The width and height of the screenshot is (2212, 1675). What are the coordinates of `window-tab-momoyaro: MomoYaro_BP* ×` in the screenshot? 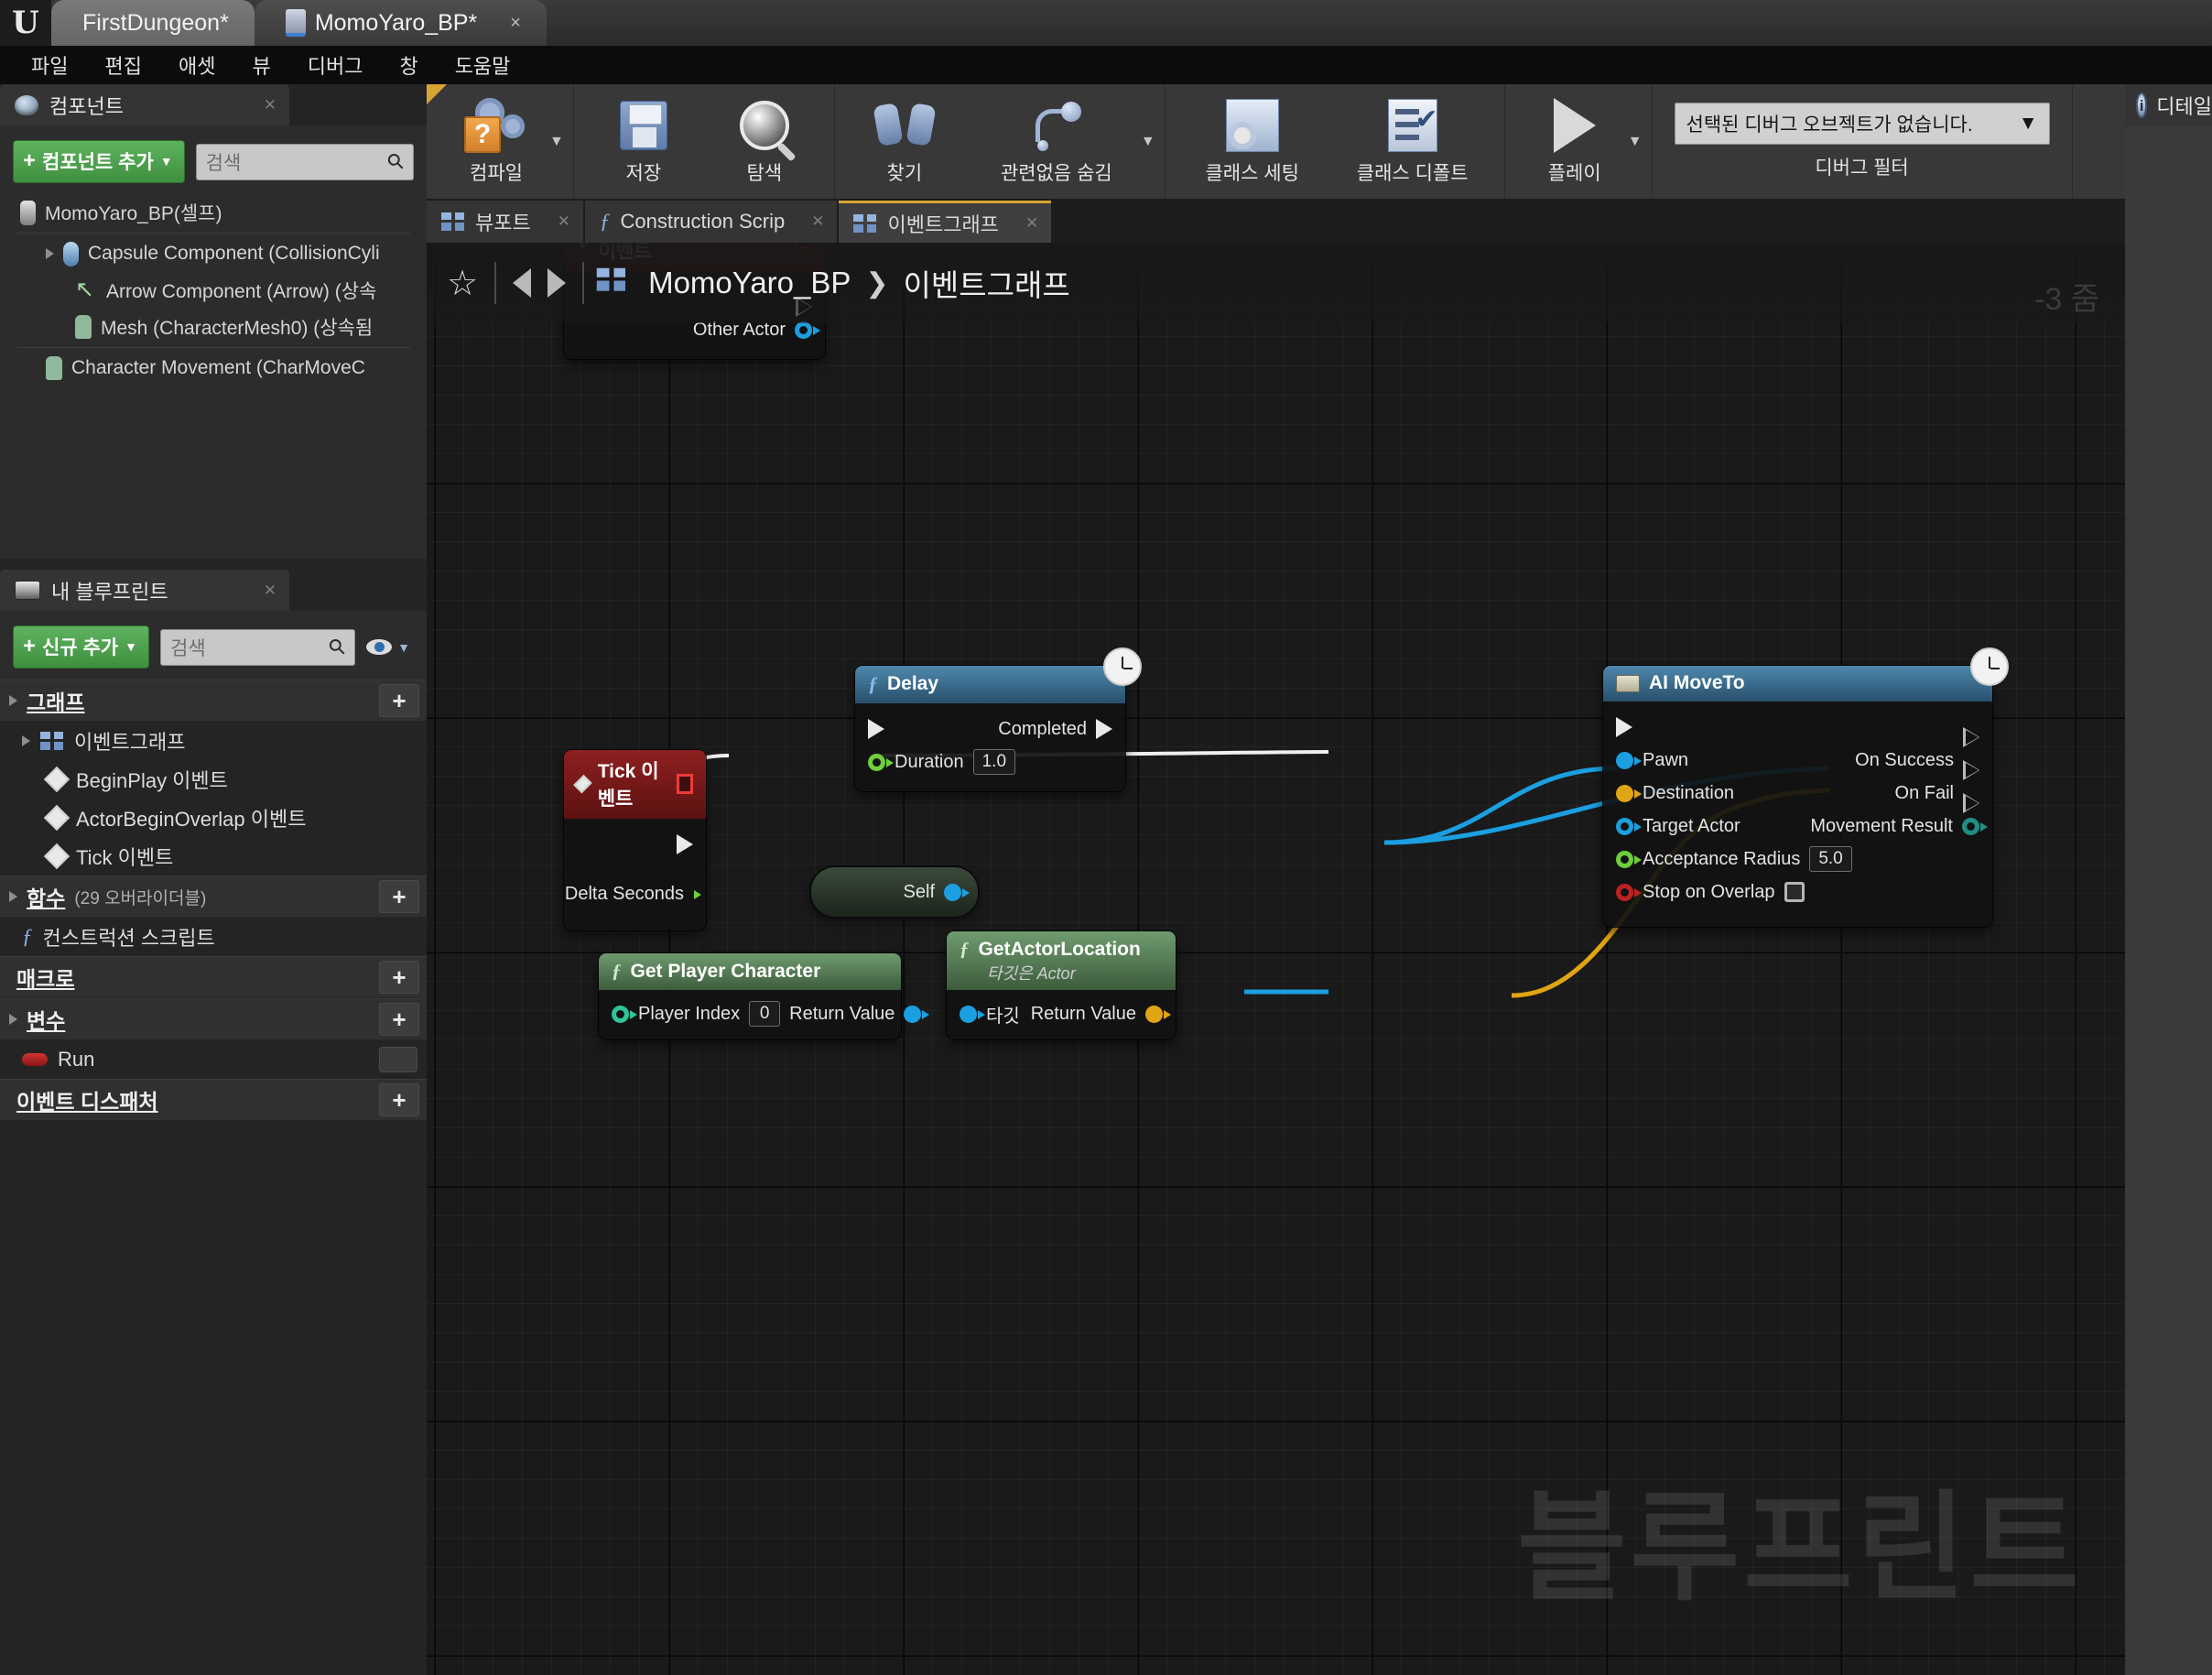 It's located at (401, 23).